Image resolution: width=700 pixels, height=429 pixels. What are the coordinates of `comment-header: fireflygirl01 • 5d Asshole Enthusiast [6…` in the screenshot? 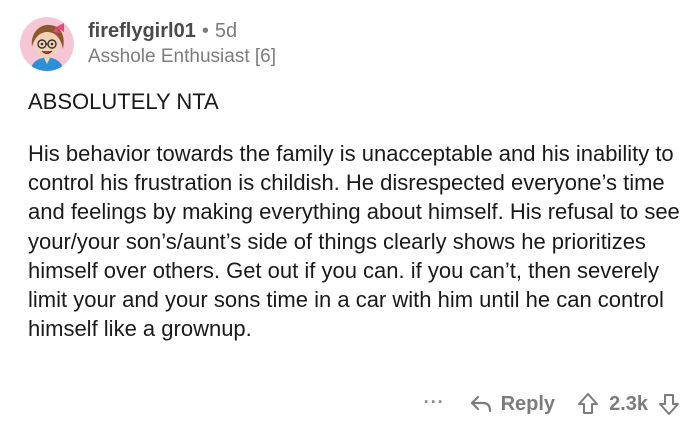 It's located at (148, 44).